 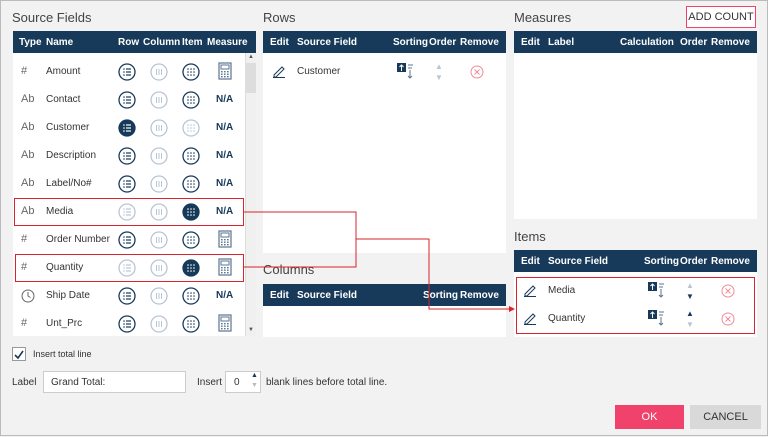 I want to click on label-label: Label, so click(x=24, y=382).